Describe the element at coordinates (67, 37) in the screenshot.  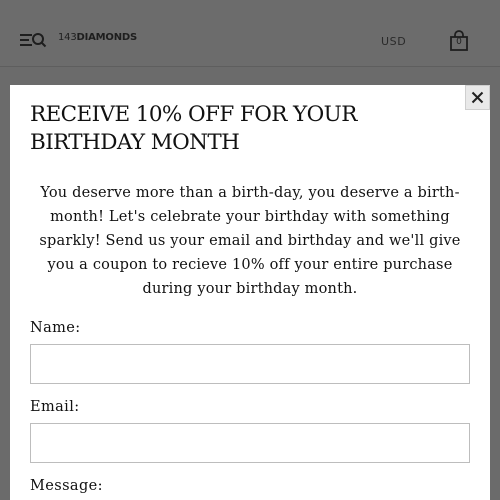
I see `logo-number: 143` at that location.